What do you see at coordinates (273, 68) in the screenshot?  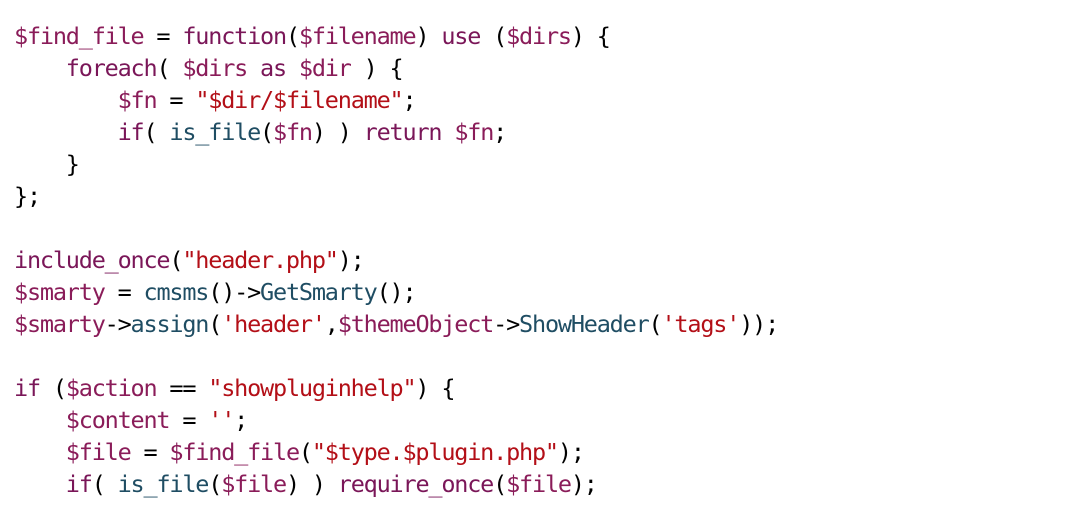 I see `keyword-token: as` at bounding box center [273, 68].